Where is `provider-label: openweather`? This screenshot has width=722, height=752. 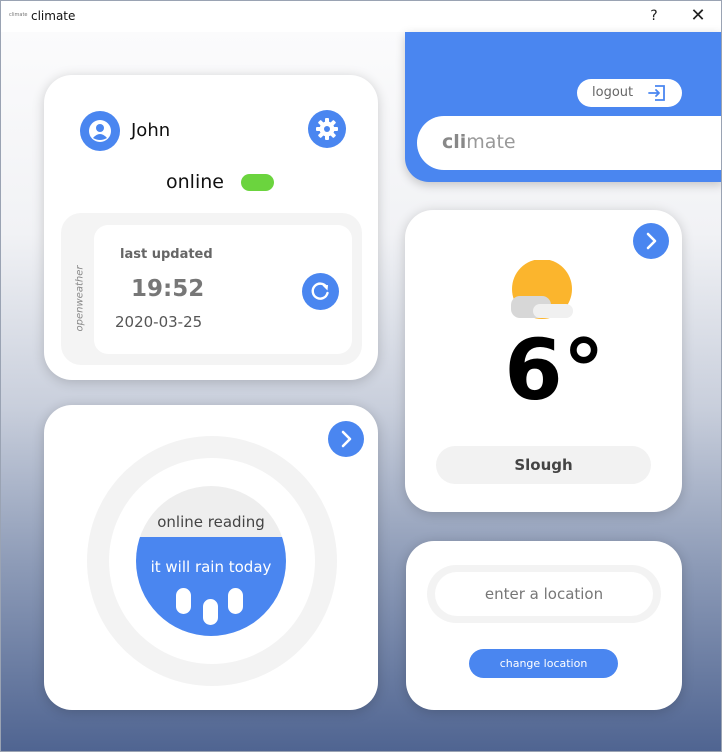
provider-label: openweather is located at coordinates (80, 298).